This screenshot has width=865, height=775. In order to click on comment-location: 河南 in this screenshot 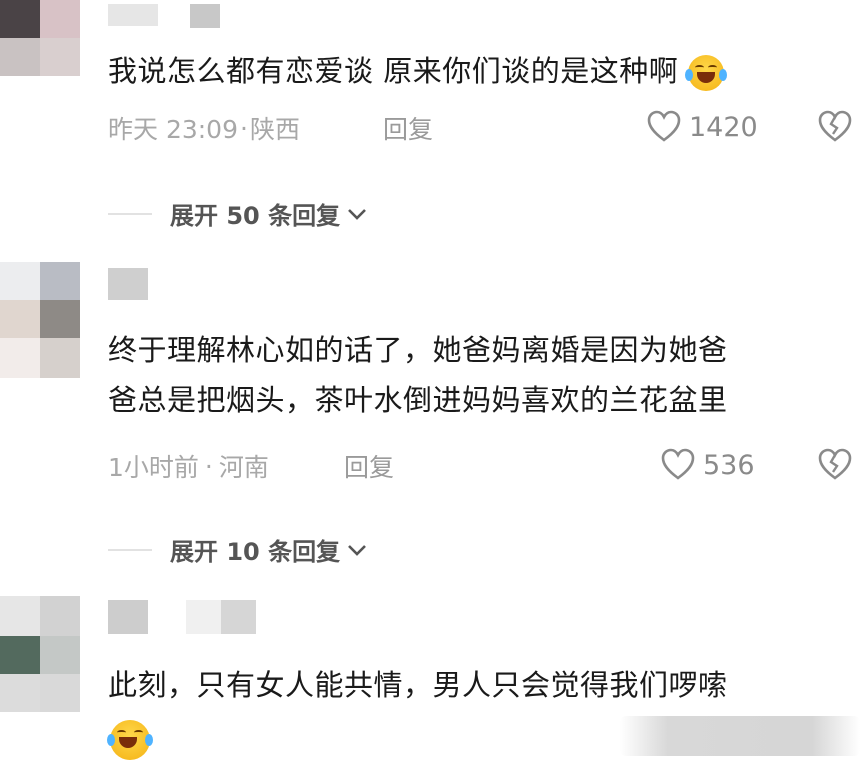, I will do `click(243, 467)`.